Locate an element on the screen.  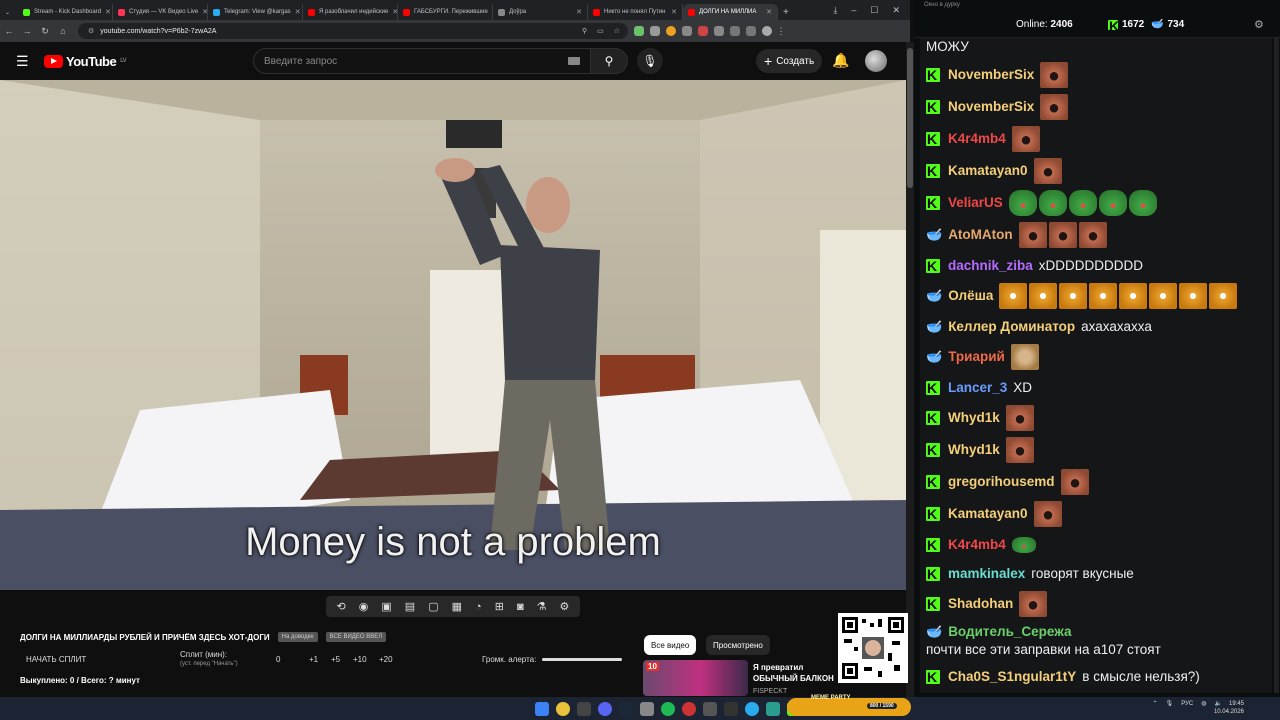
new-tab-button: + is located at coordinates (787, 12).